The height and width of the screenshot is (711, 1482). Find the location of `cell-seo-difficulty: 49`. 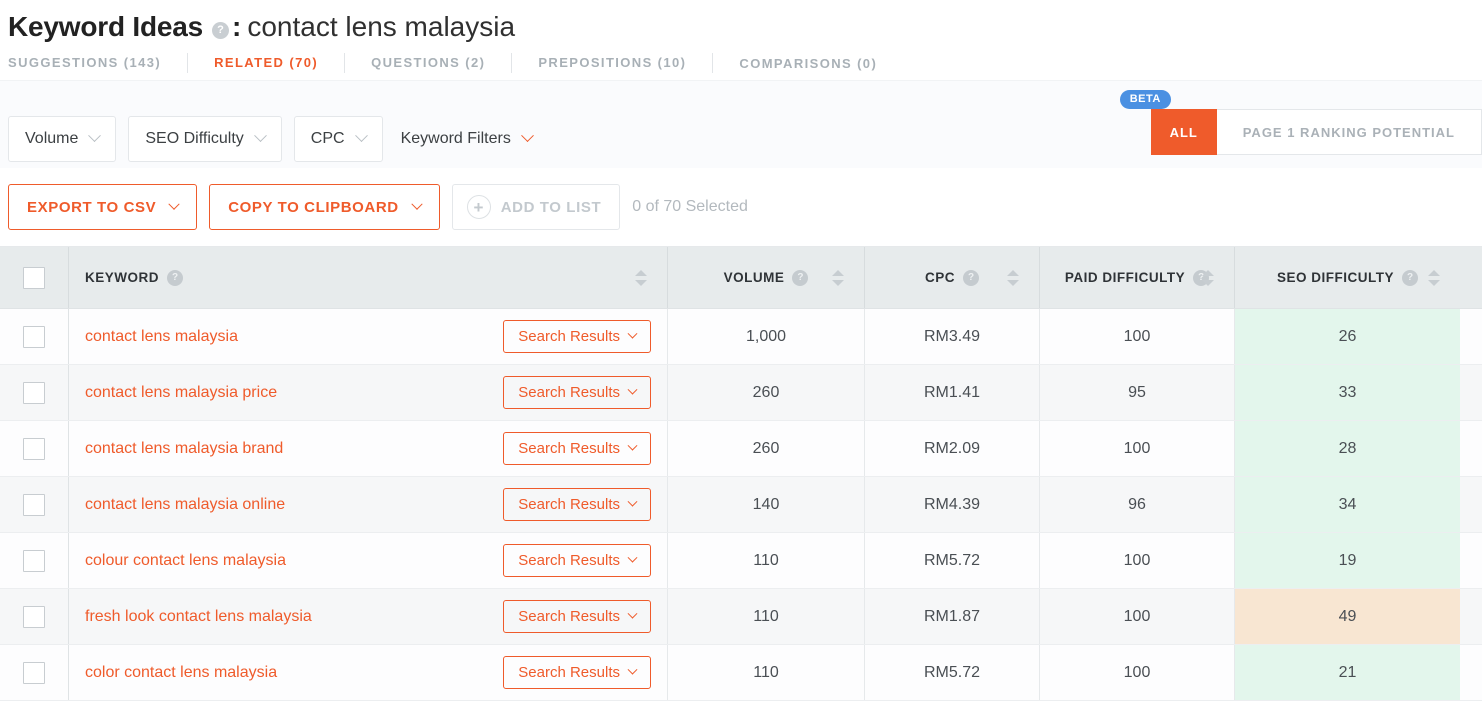

cell-seo-difficulty: 49 is located at coordinates (1347, 616).